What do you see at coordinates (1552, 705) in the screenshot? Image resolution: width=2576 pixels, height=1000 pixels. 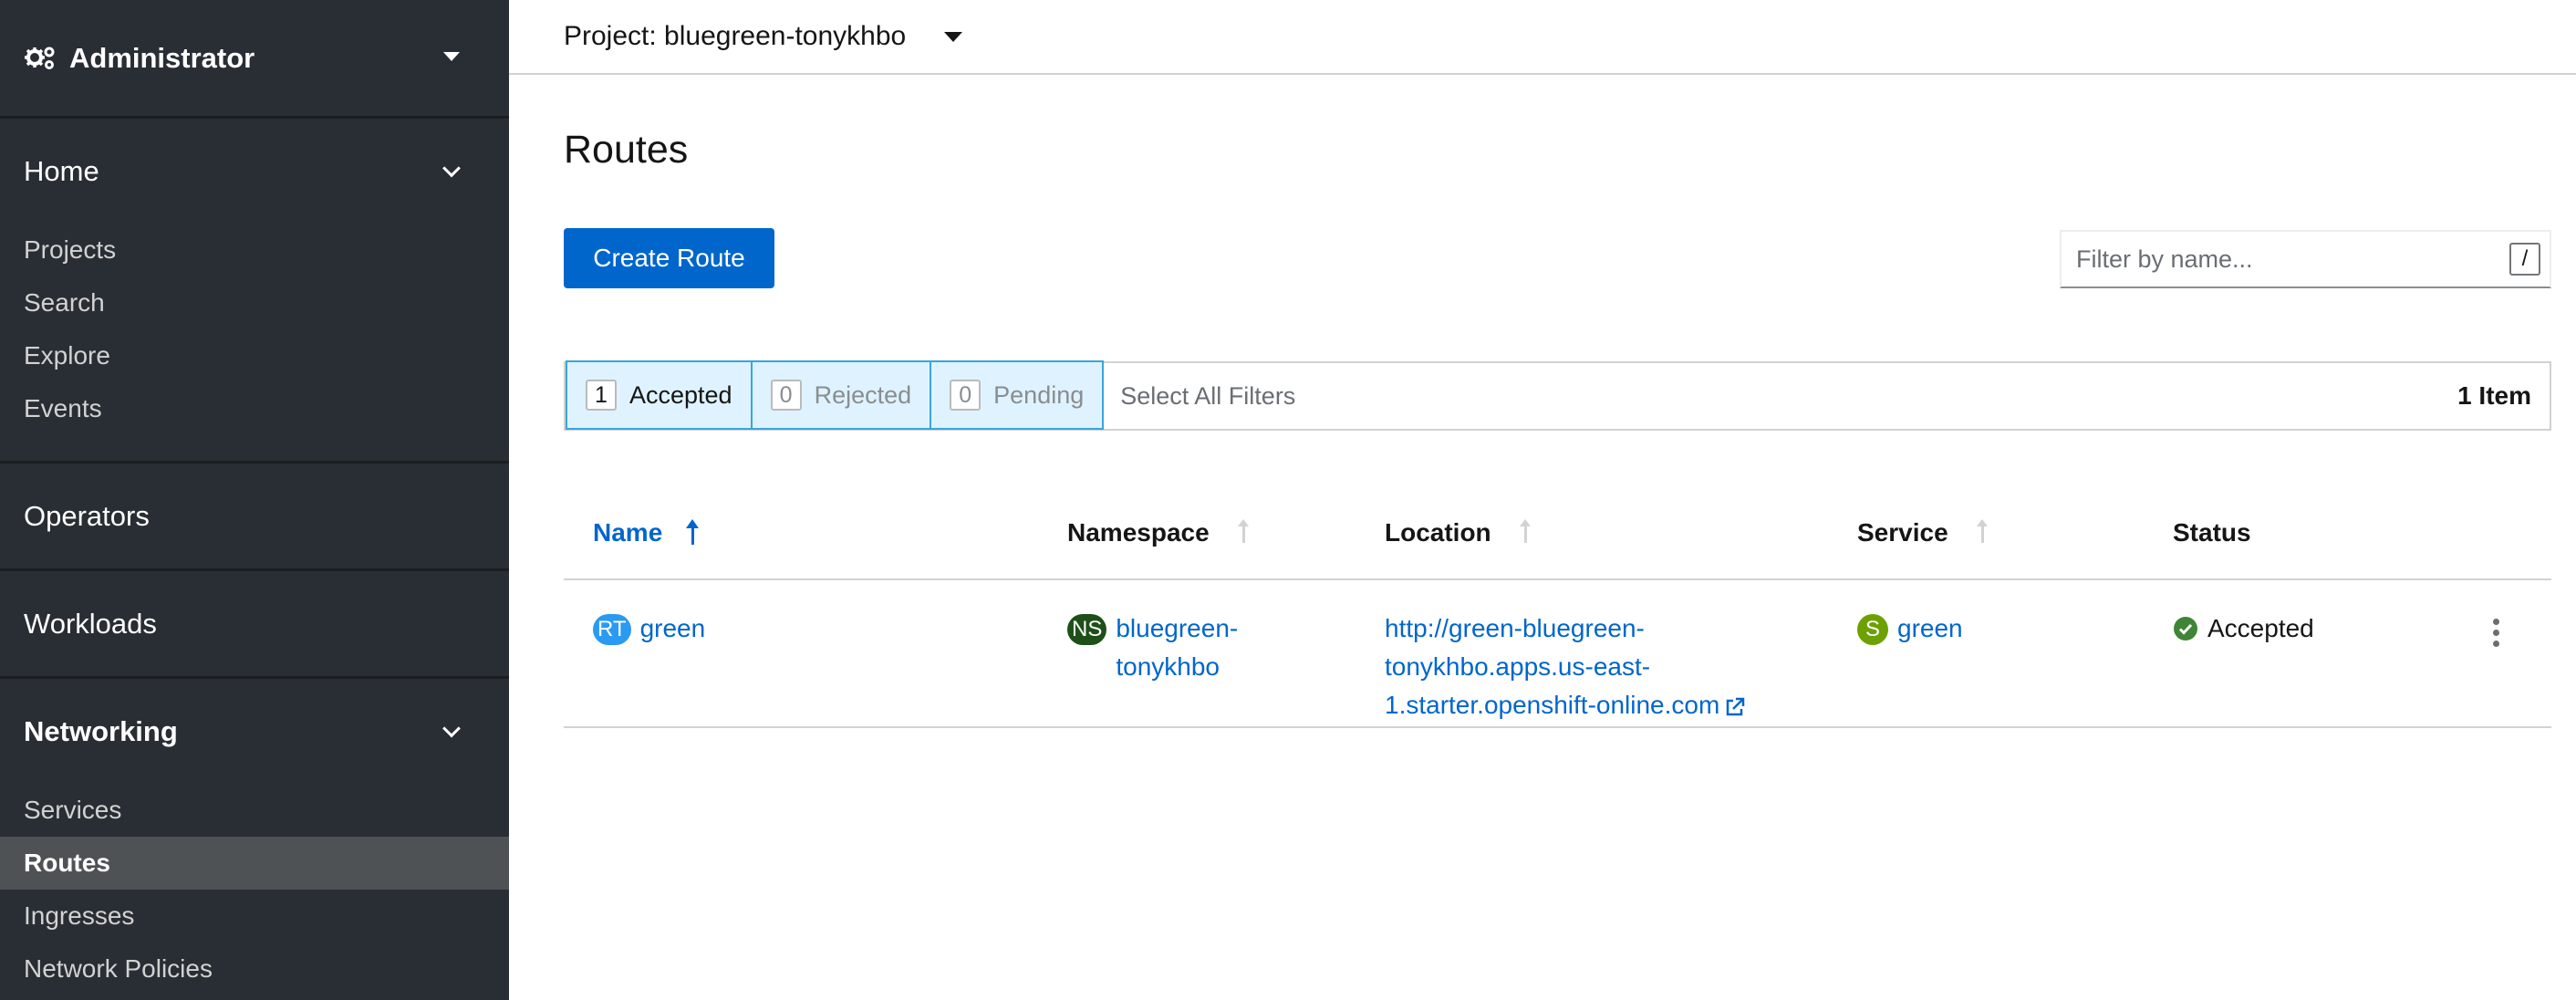 I see `location-link-line-3: 1.starter.openshift-online.com` at bounding box center [1552, 705].